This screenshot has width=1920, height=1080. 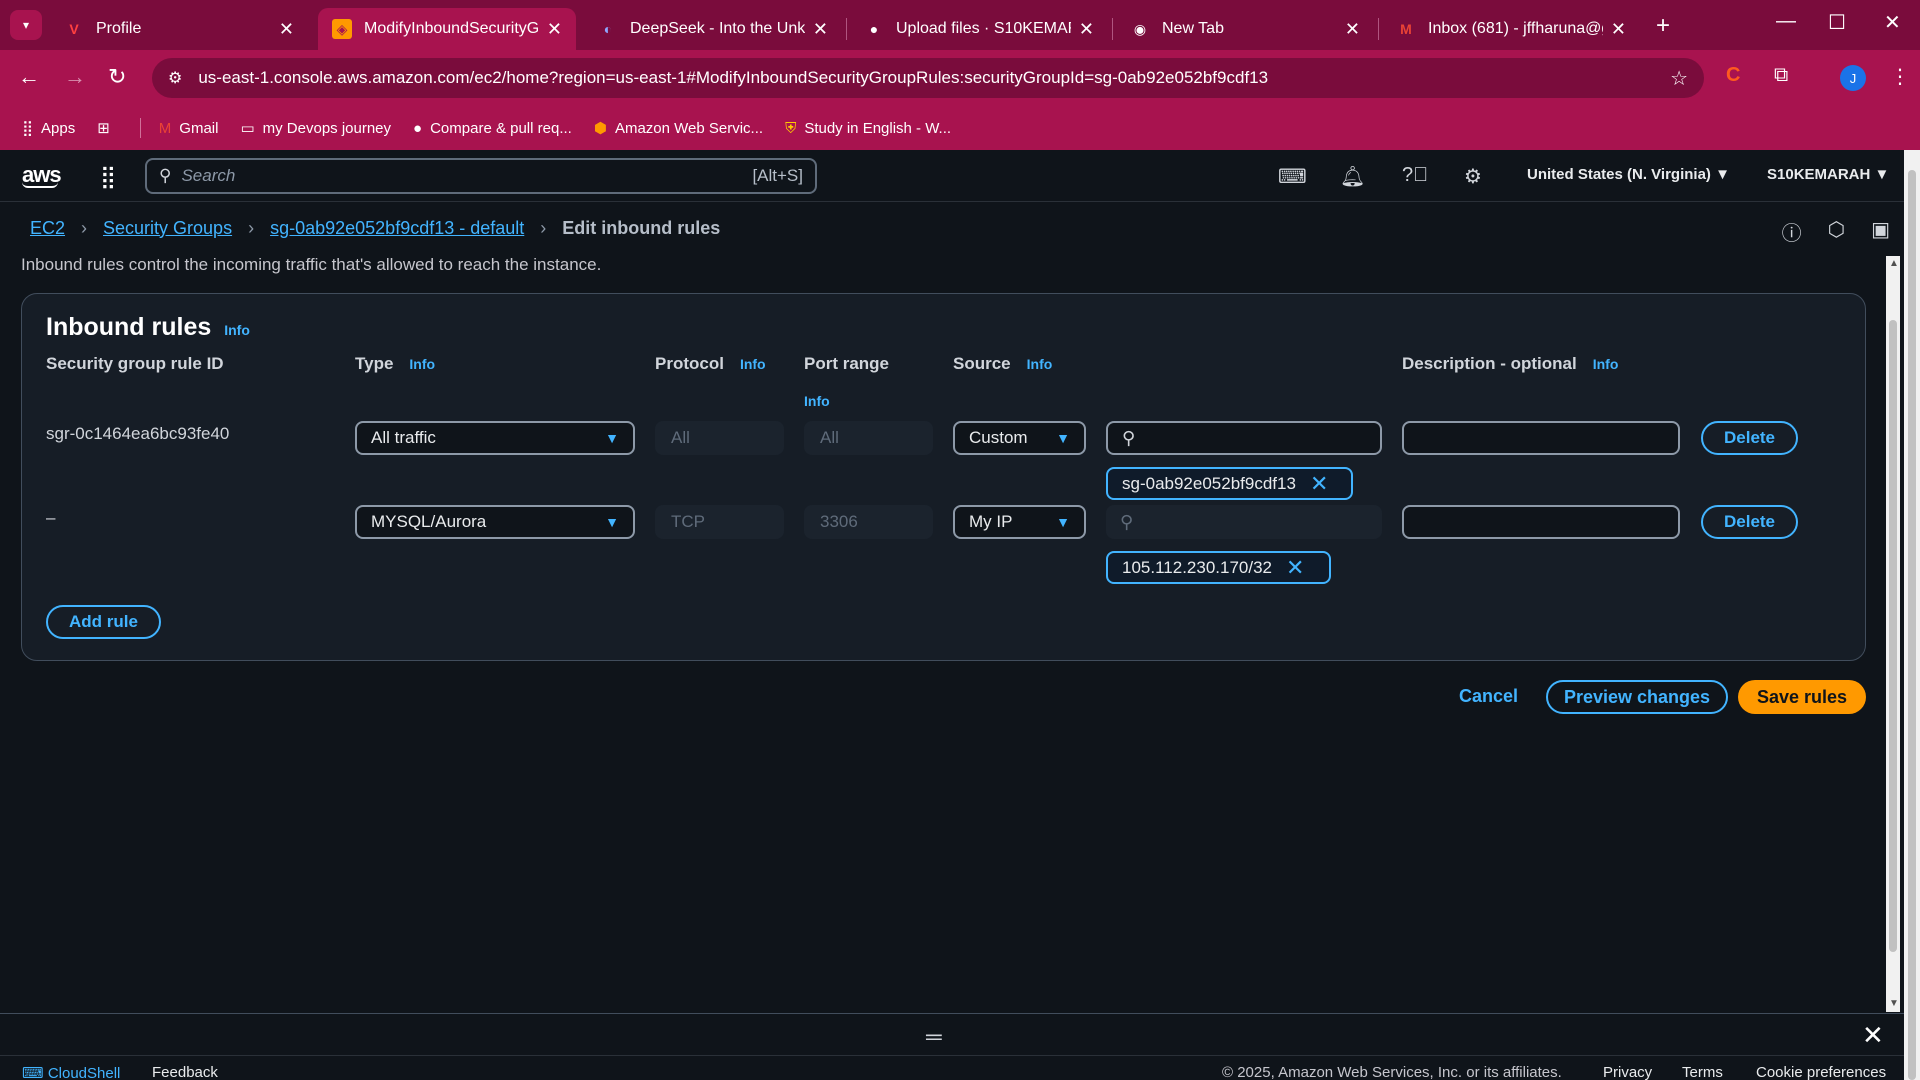 What do you see at coordinates (1894, 1003) in the screenshot?
I see `scroll-down-arrow-icon: ▼` at bounding box center [1894, 1003].